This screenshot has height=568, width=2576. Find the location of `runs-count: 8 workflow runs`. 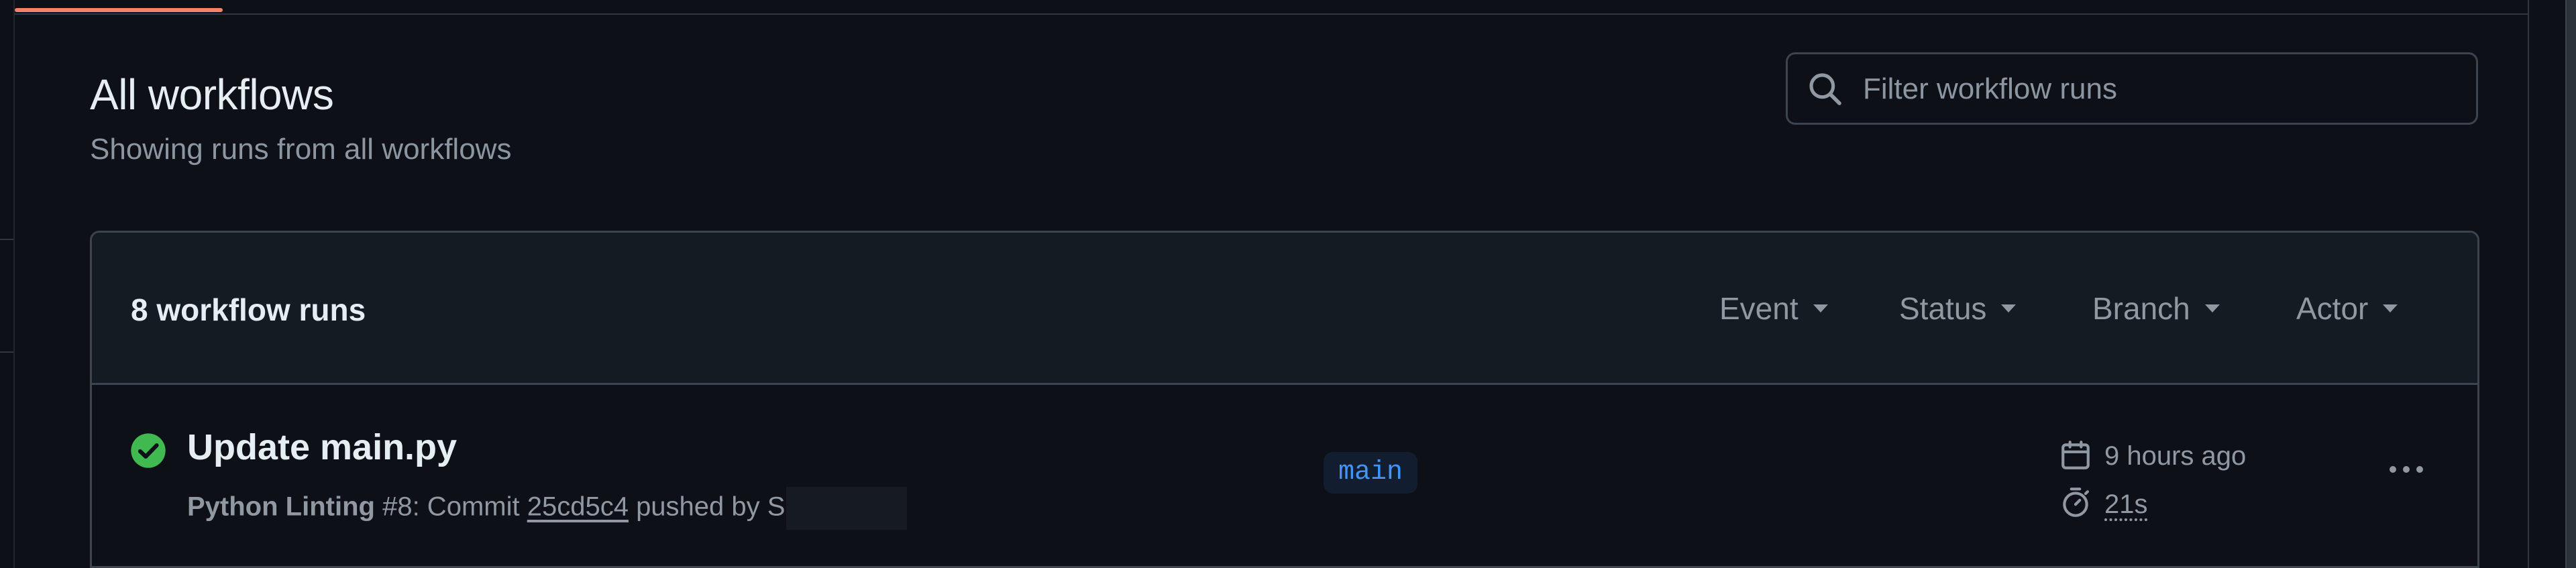

runs-count: 8 workflow runs is located at coordinates (248, 309).